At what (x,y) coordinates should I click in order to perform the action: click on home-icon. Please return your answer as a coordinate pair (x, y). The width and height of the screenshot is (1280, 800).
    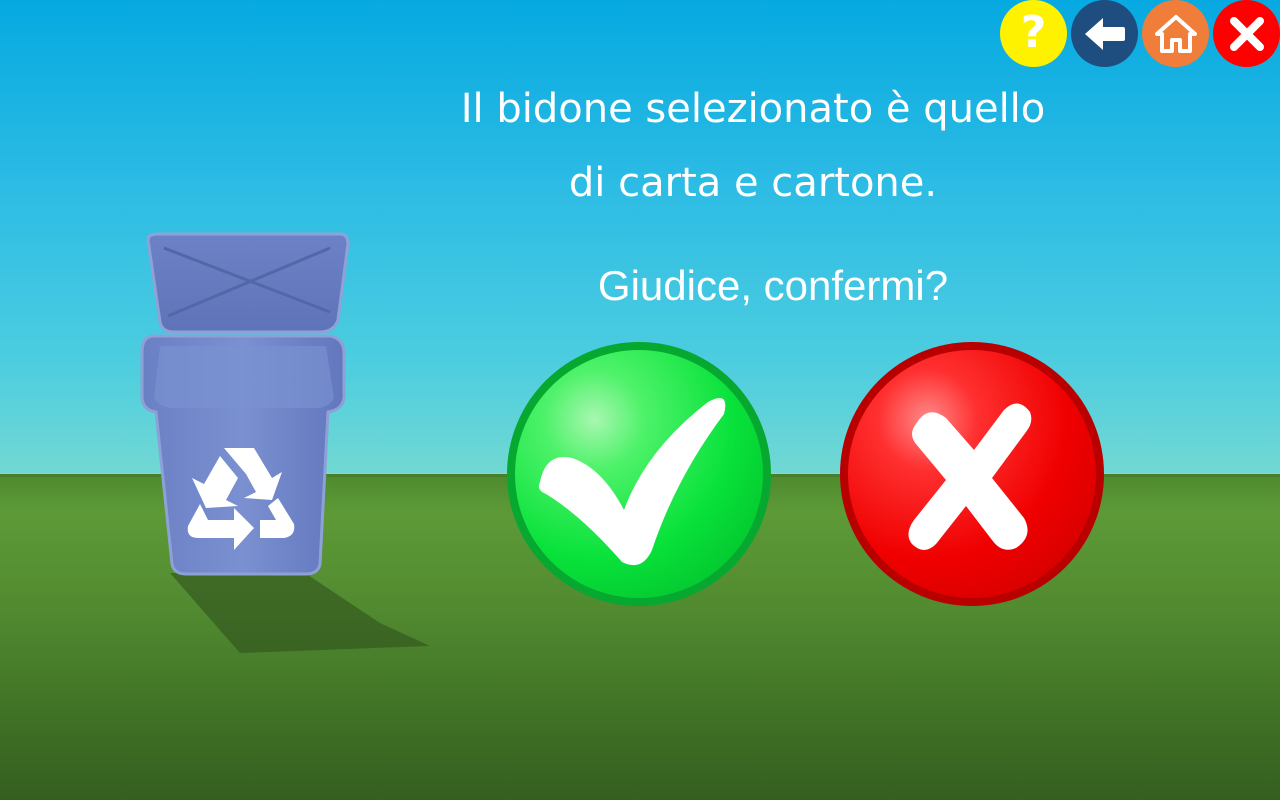
    Looking at the image, I should click on (1175, 33).